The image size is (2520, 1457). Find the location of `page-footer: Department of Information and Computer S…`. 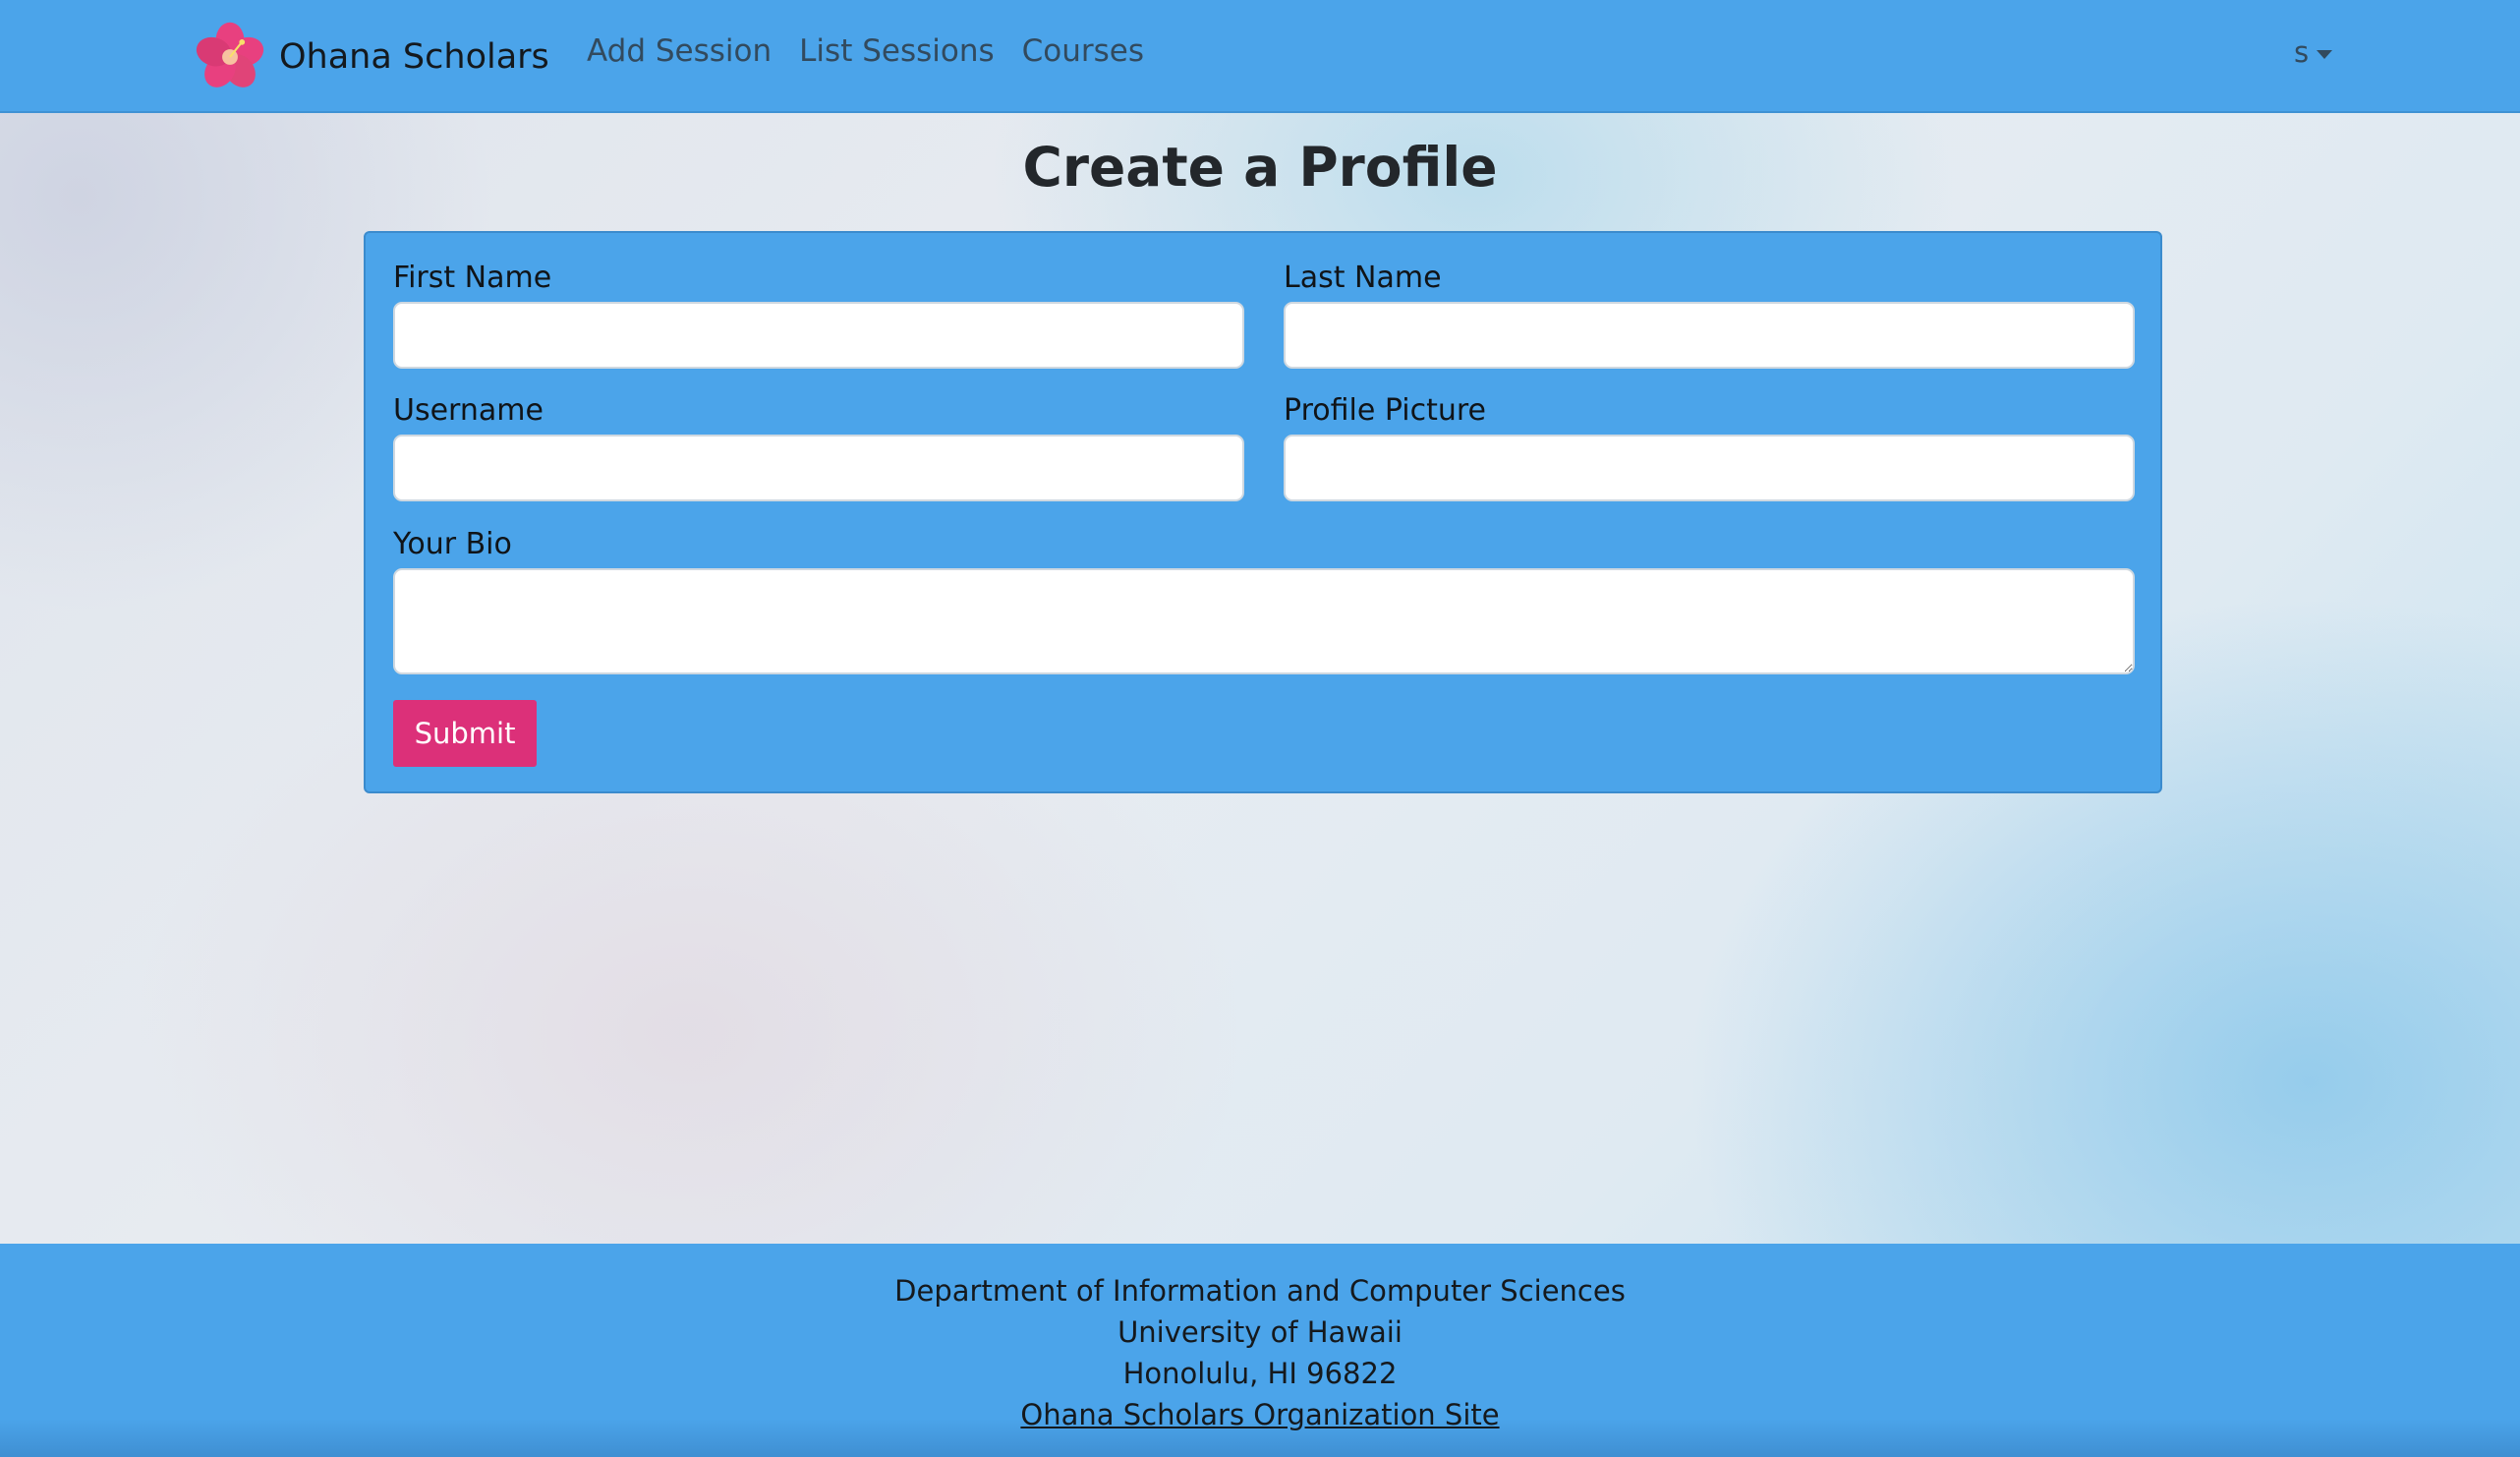

page-footer: Department of Information and Computer S… is located at coordinates (1260, 1350).